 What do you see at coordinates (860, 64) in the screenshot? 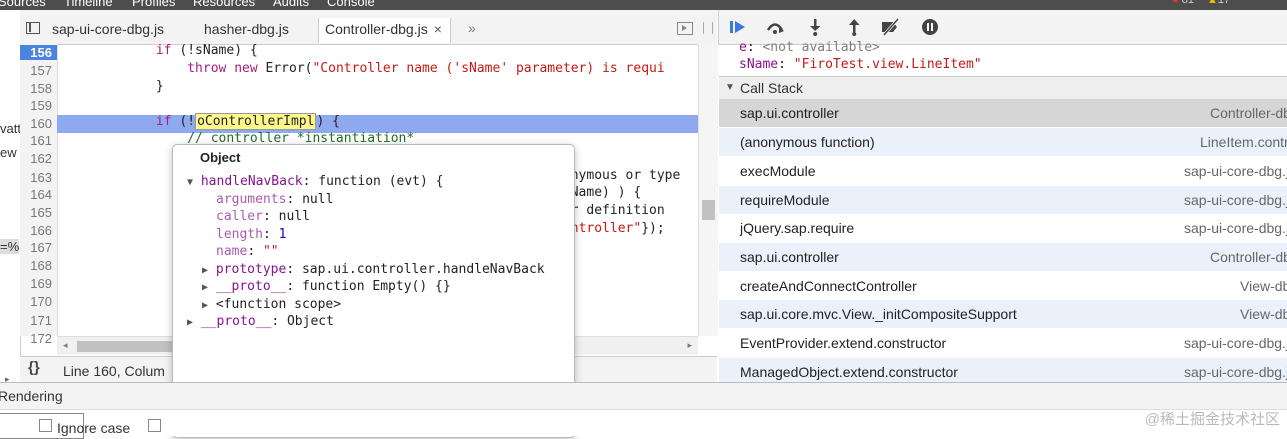
I see `scope-var-sname: sName: "FiroTest.view.LineItem"` at bounding box center [860, 64].